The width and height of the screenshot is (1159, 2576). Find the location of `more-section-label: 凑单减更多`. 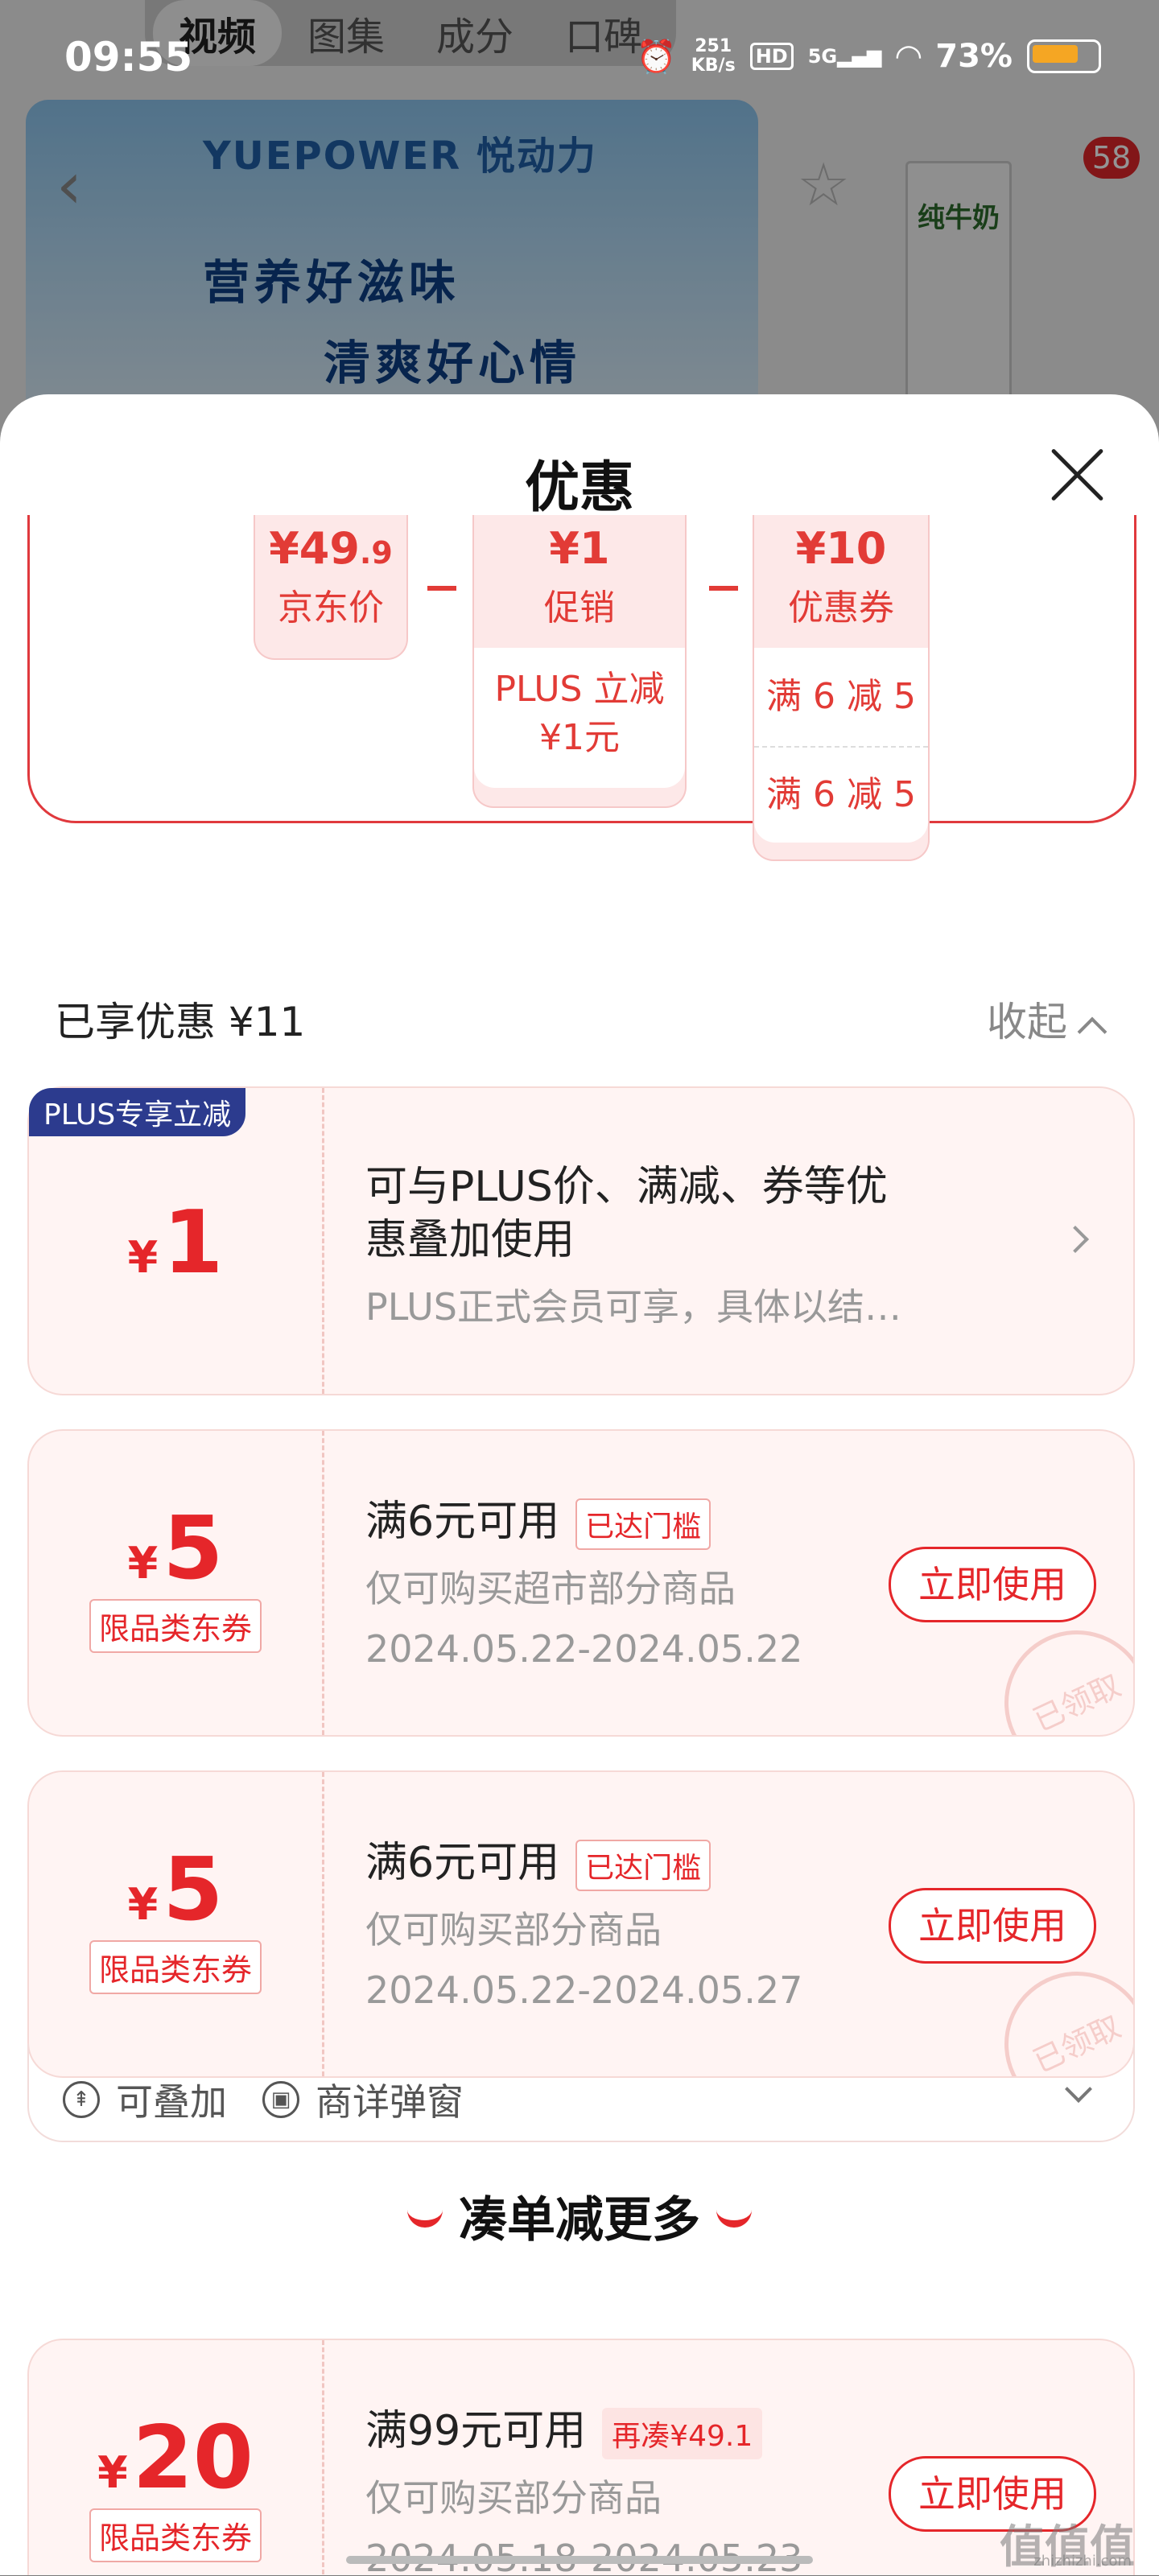

more-section-label: 凑单减更多 is located at coordinates (579, 2220).